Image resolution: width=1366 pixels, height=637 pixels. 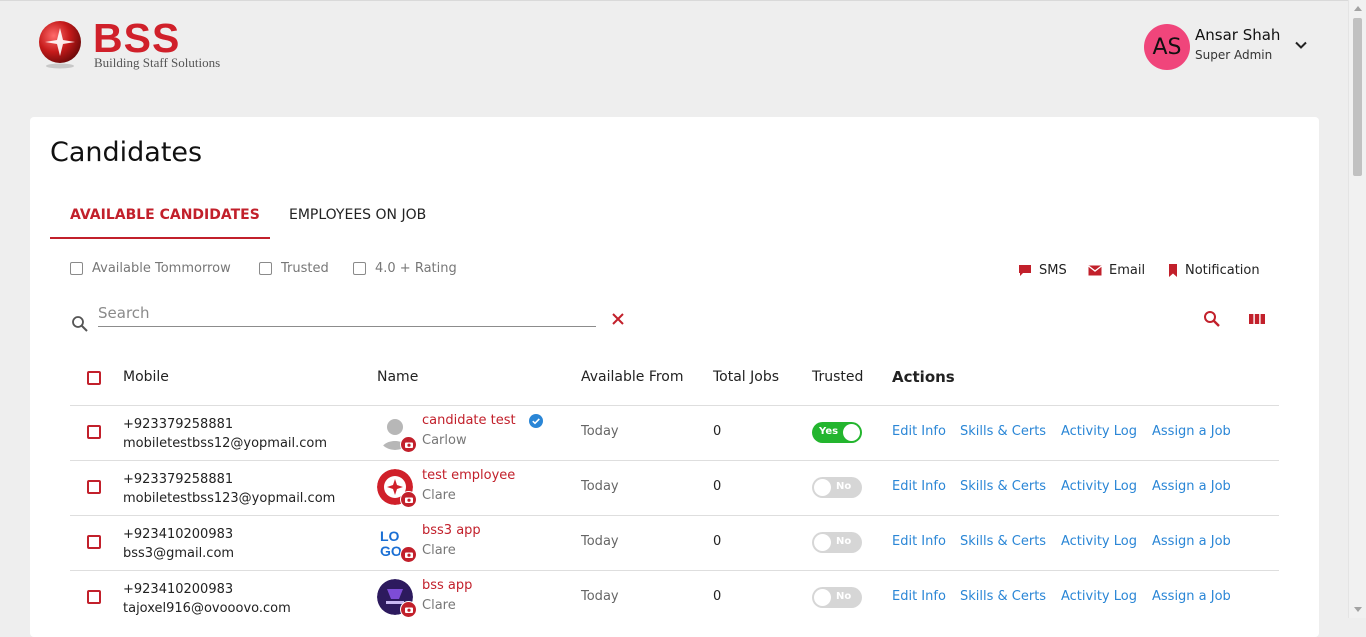 I want to click on logo-wordmark: BSS, so click(x=137, y=38).